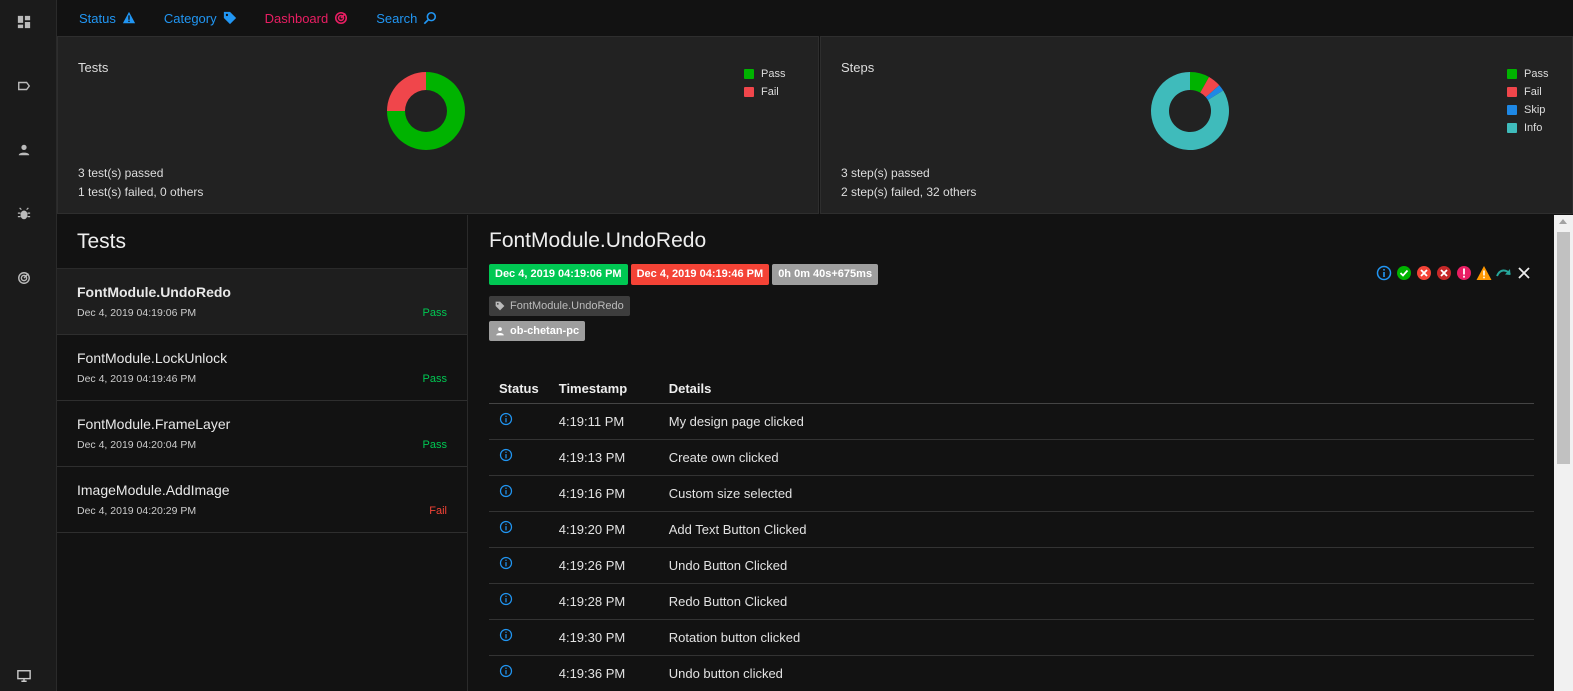 The height and width of the screenshot is (691, 1573). What do you see at coordinates (885, 173) in the screenshot?
I see `steps-passed-text: 3 step(s) passed` at bounding box center [885, 173].